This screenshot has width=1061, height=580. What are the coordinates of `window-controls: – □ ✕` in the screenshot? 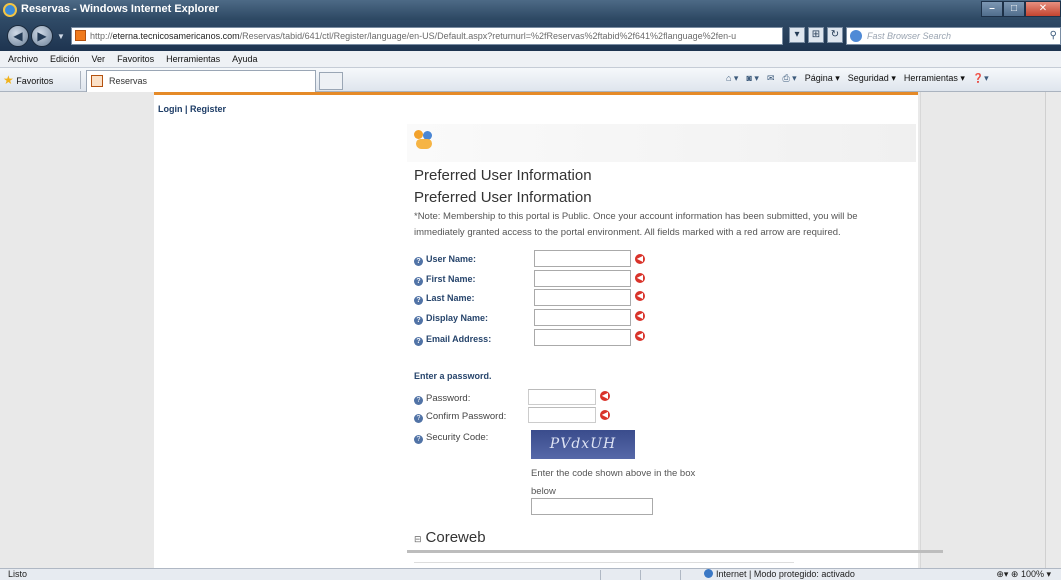 It's located at (1021, 9).